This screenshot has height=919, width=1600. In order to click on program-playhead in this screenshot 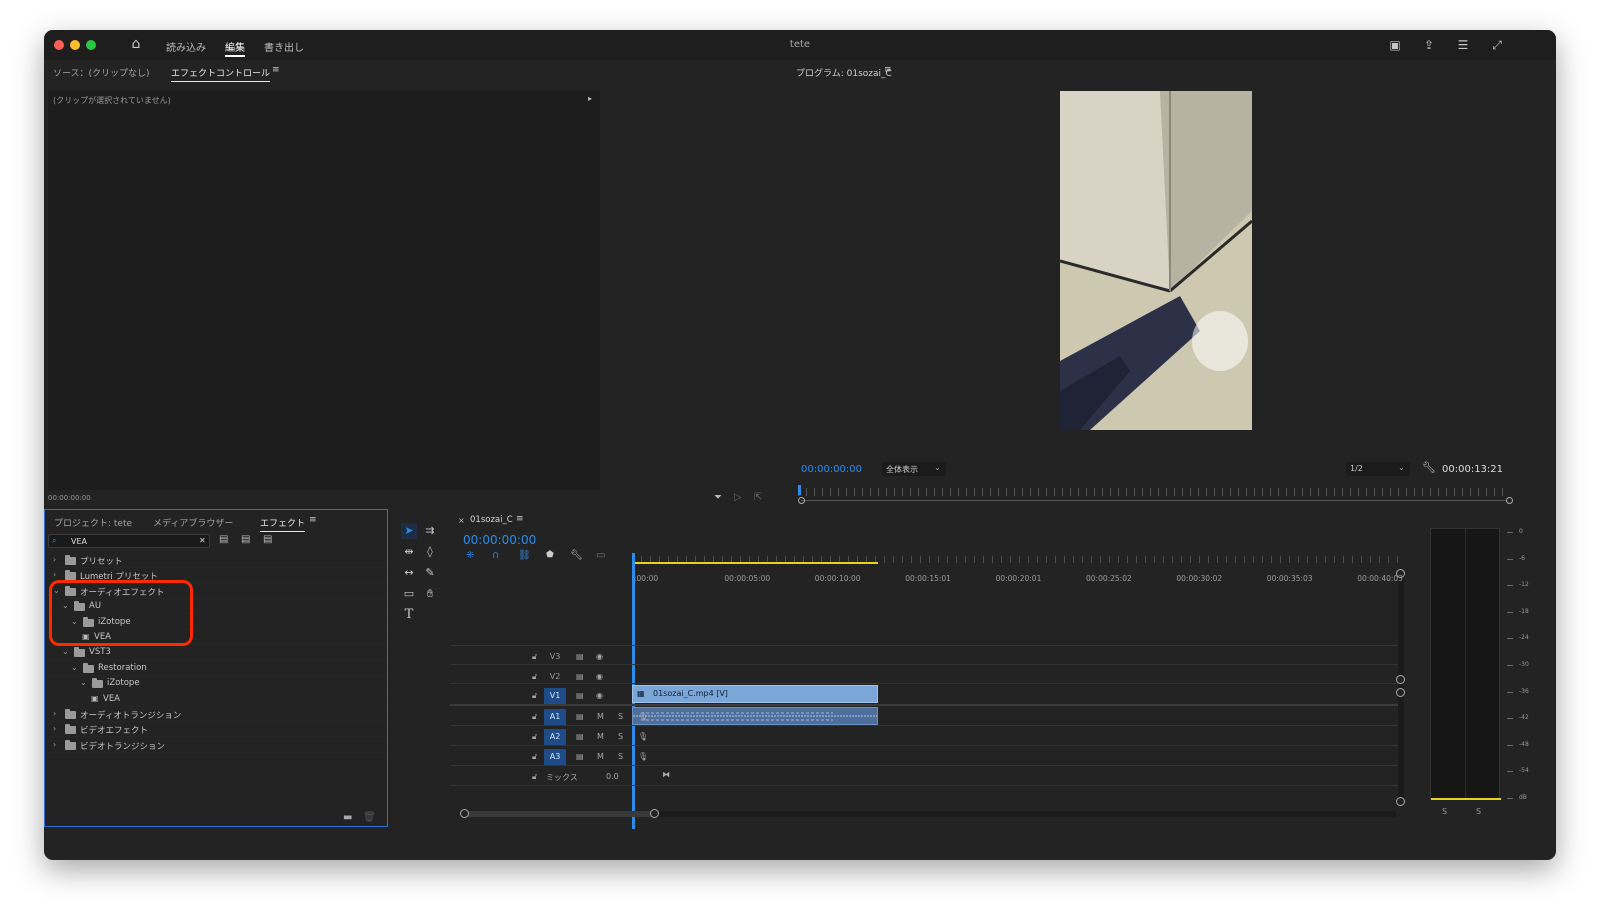, I will do `click(799, 490)`.